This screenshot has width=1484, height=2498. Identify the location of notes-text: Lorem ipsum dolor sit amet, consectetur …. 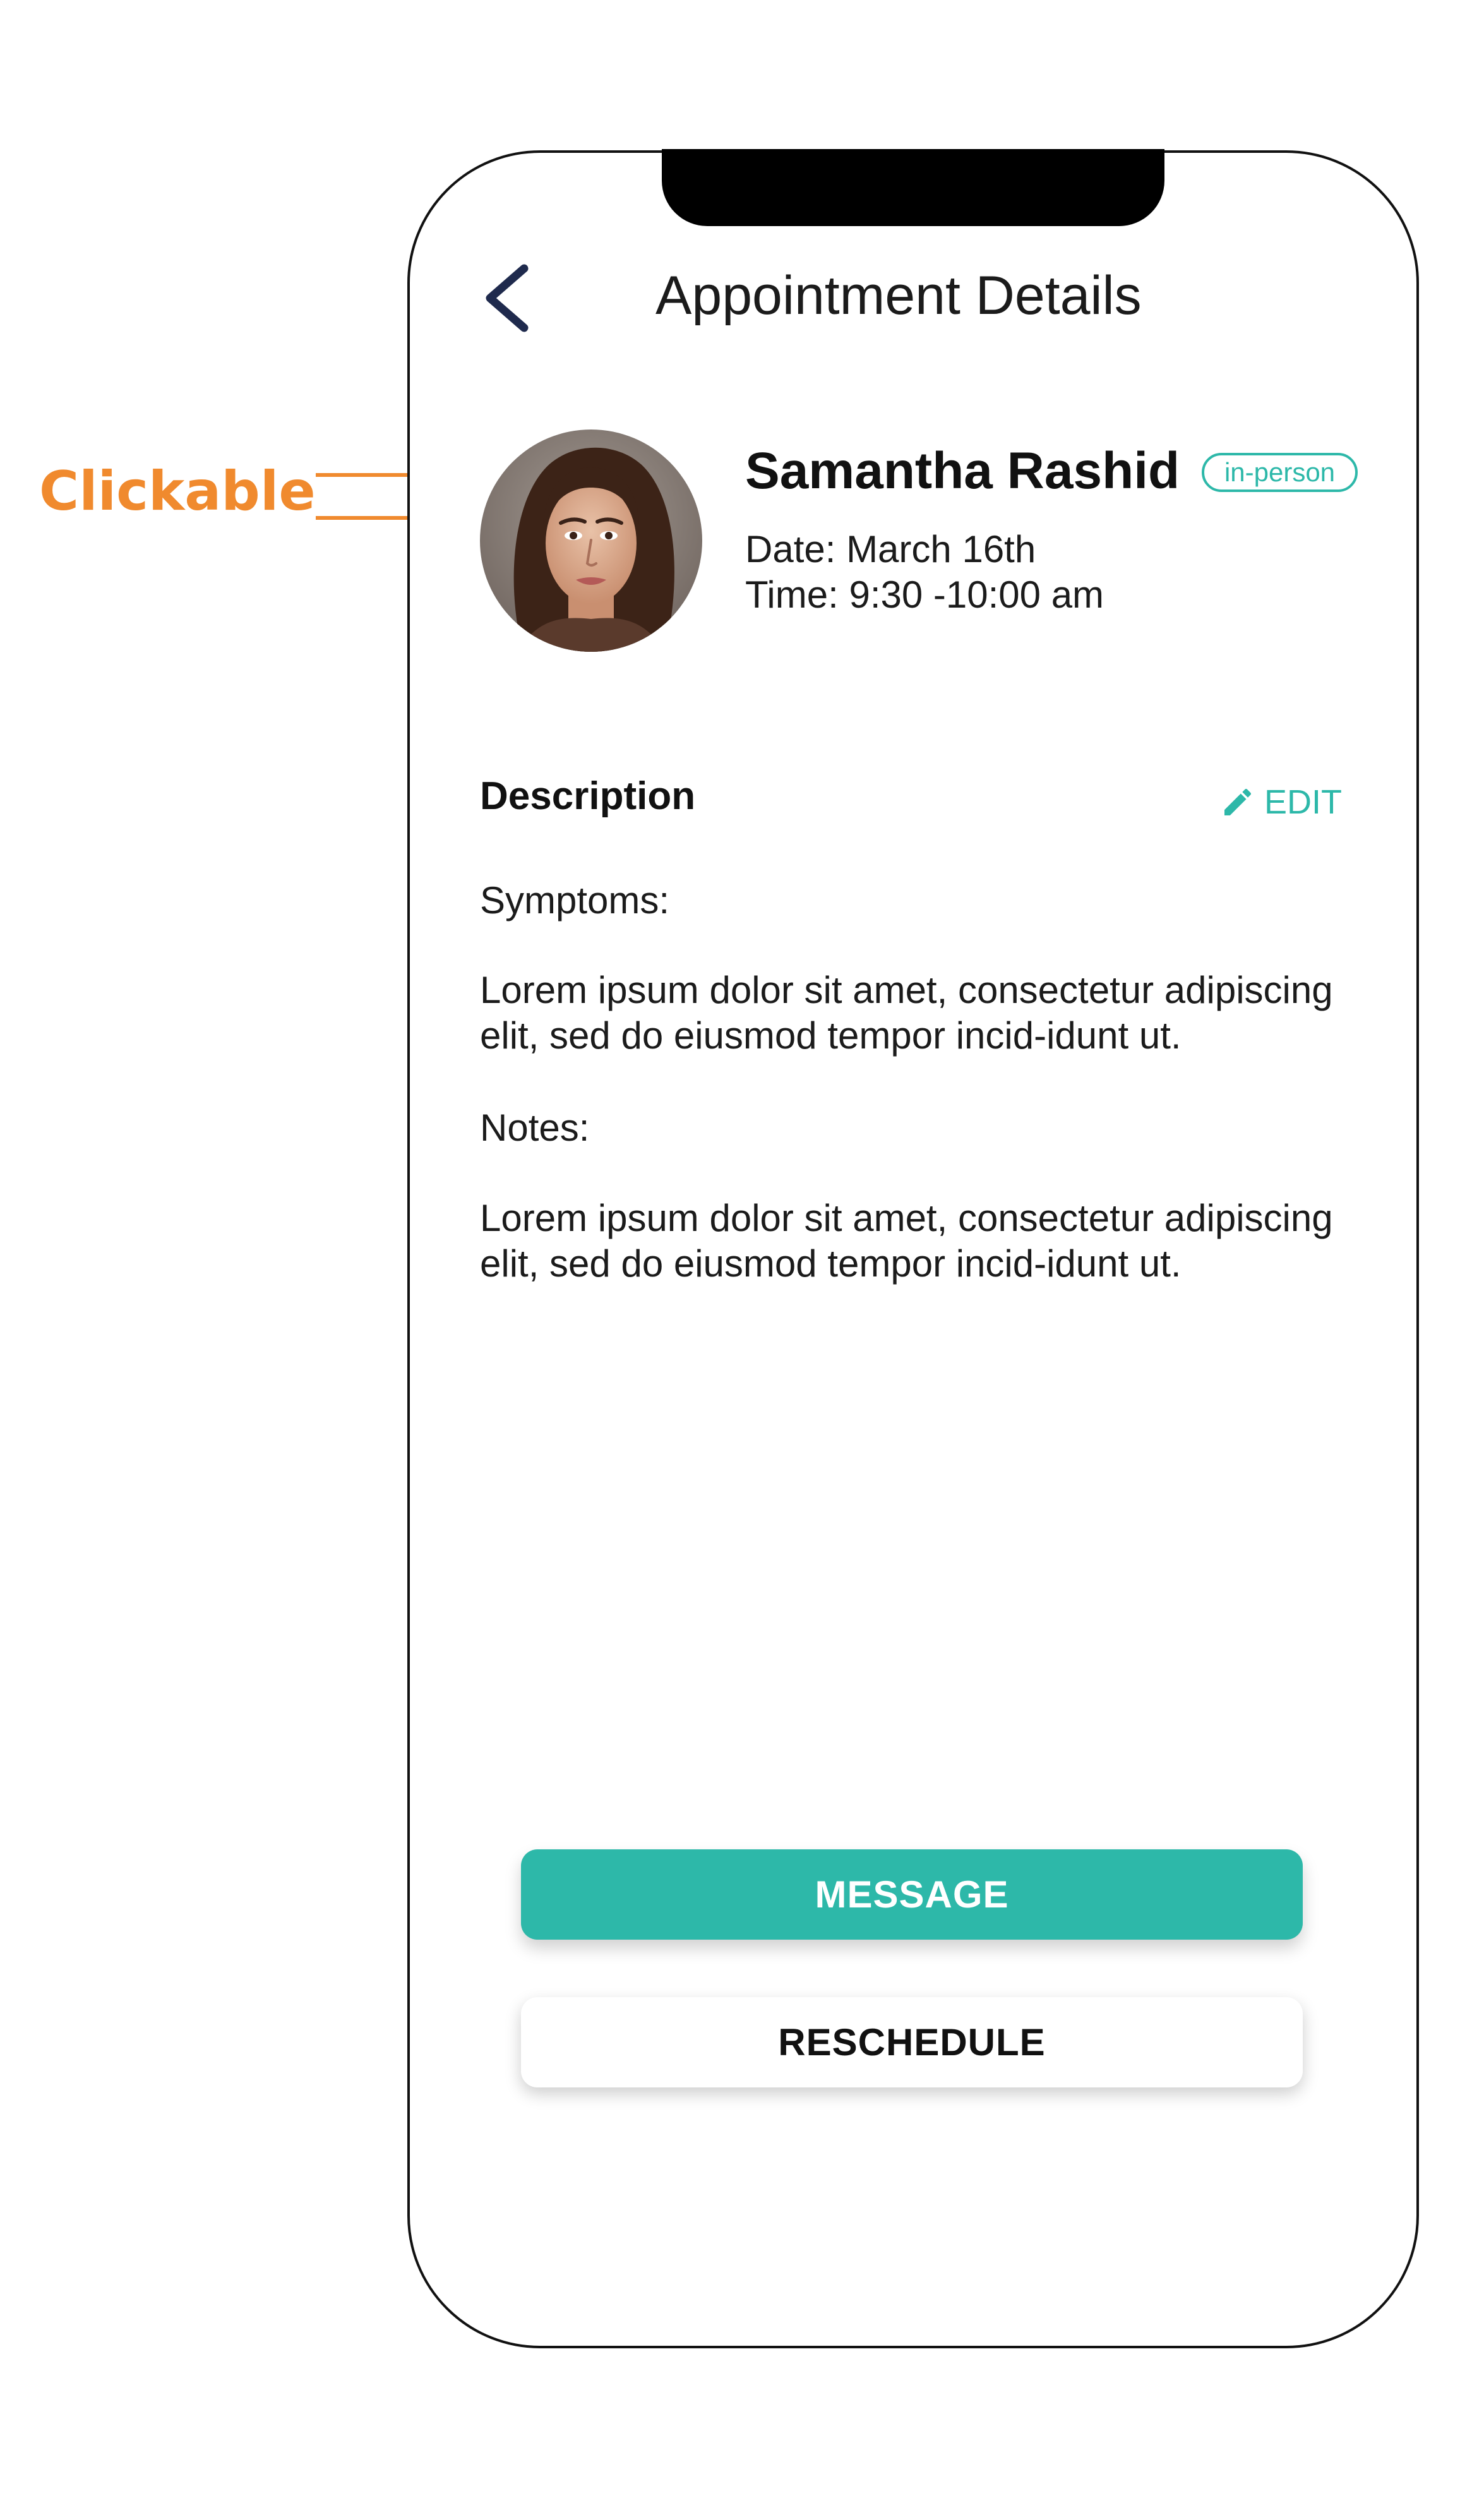
(906, 1241).